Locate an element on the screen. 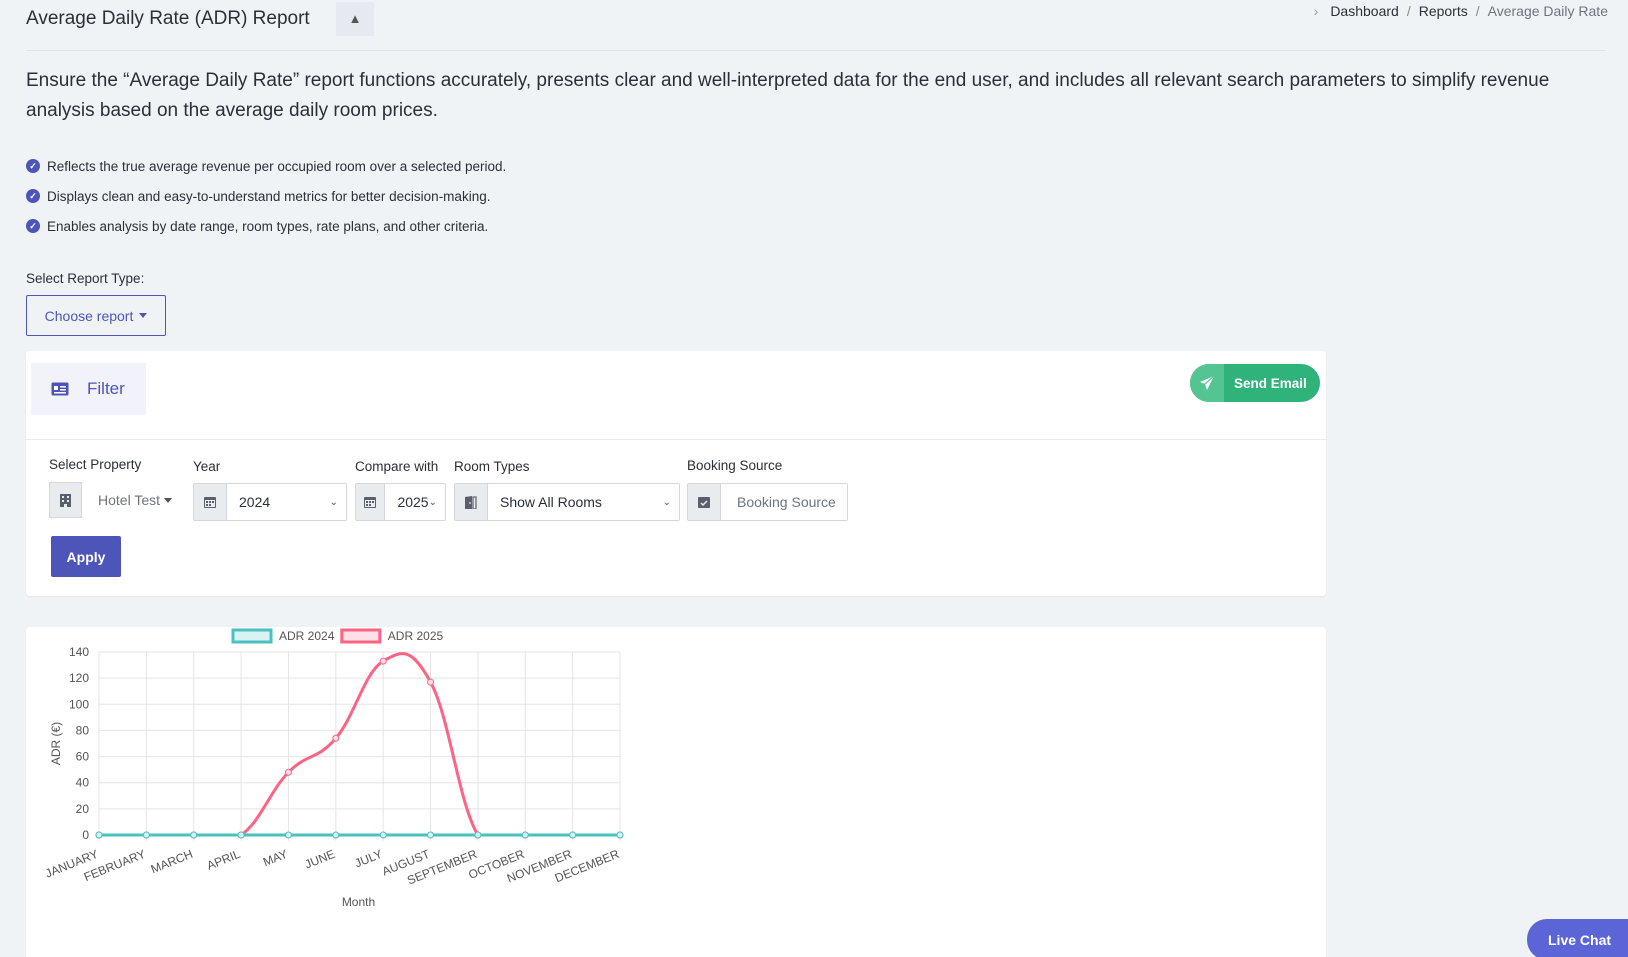  page-title: Average Daily Rate (ADR) Report is located at coordinates (168, 18).